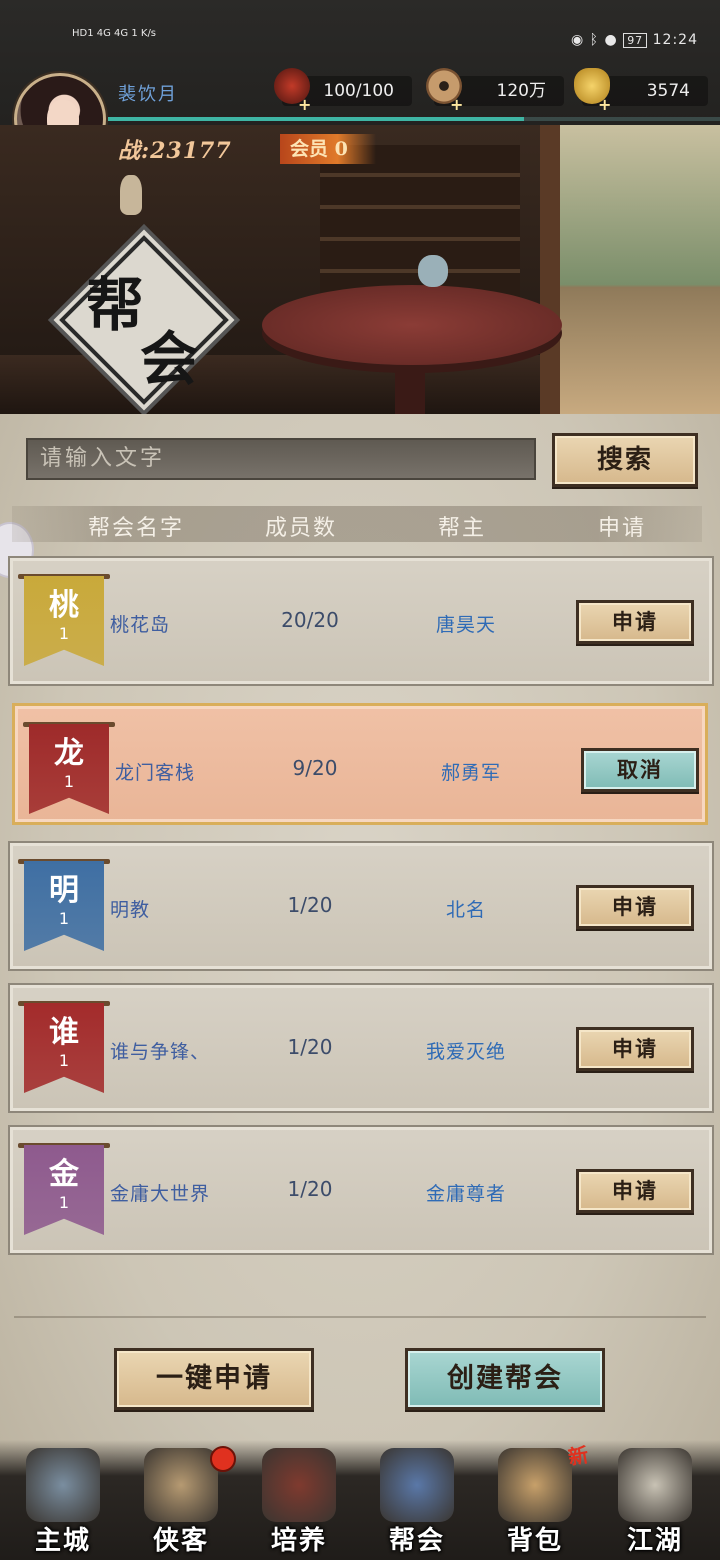 Image resolution: width=720 pixels, height=1560 pixels. I want to click on exp-bar-fill, so click(316, 119).